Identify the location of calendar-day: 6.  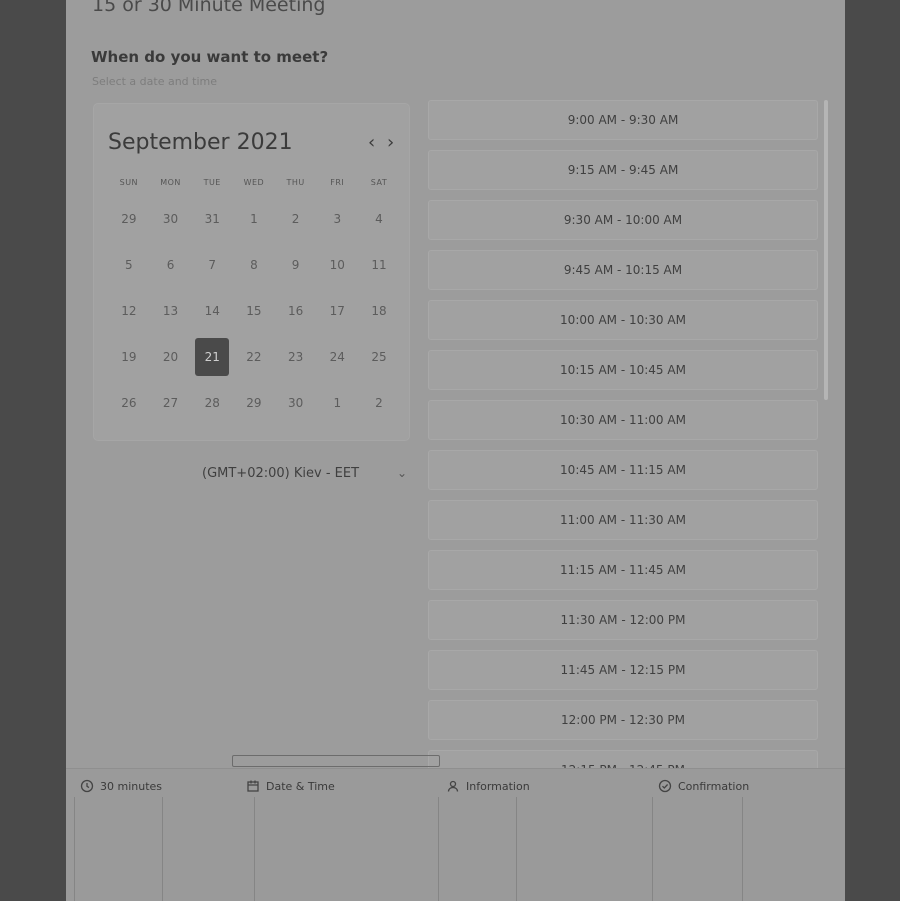
(171, 265).